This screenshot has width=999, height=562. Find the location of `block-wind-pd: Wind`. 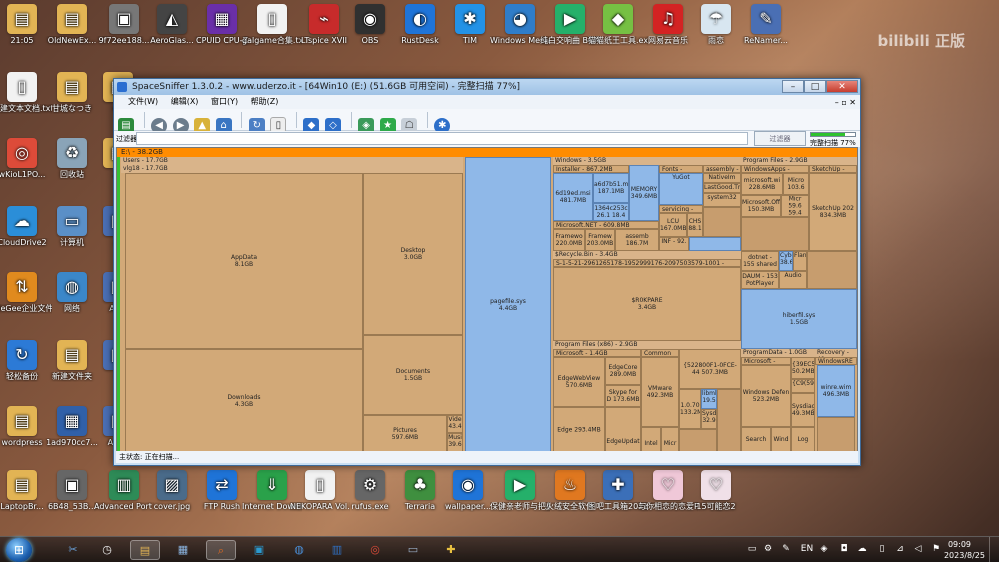

block-wind-pd: Wind is located at coordinates (781, 439).